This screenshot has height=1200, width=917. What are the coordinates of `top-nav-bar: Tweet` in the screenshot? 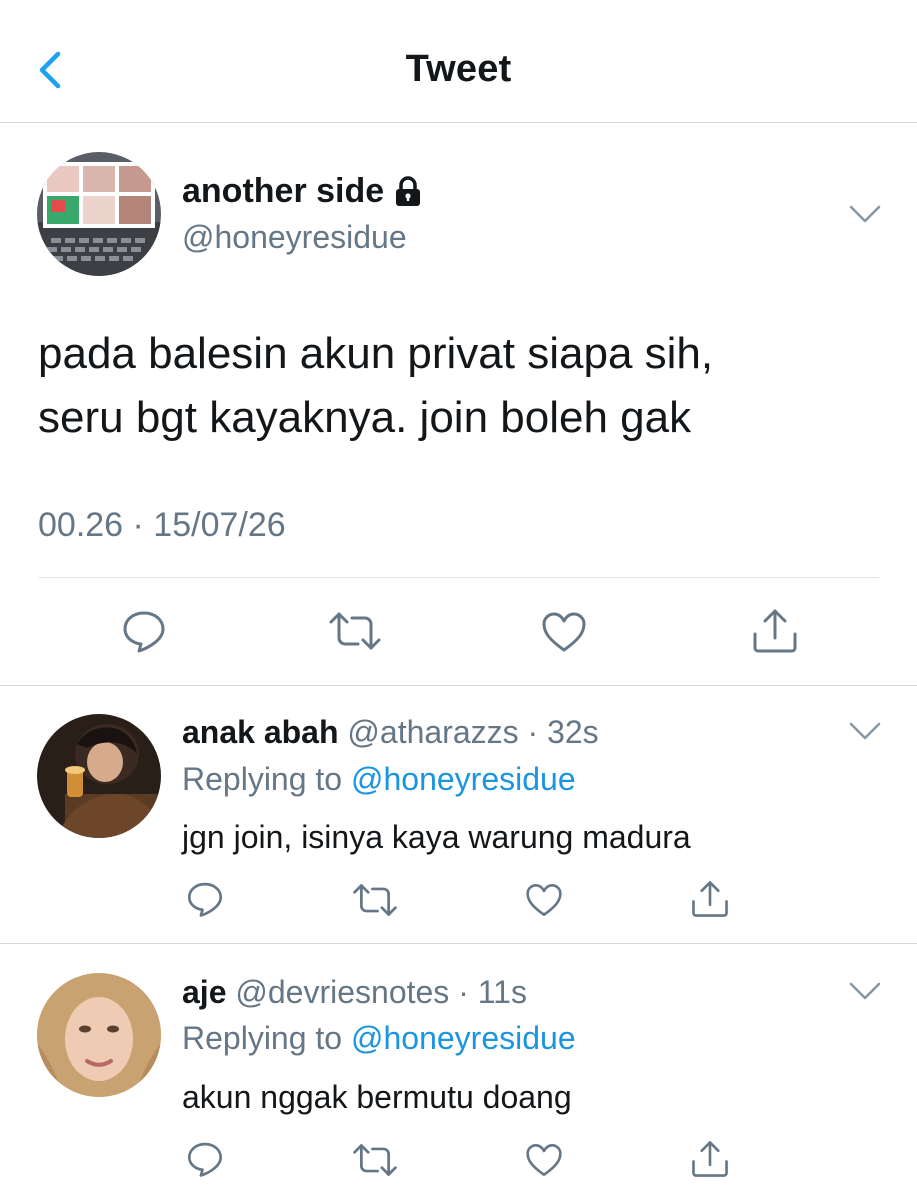 It's located at (458, 61).